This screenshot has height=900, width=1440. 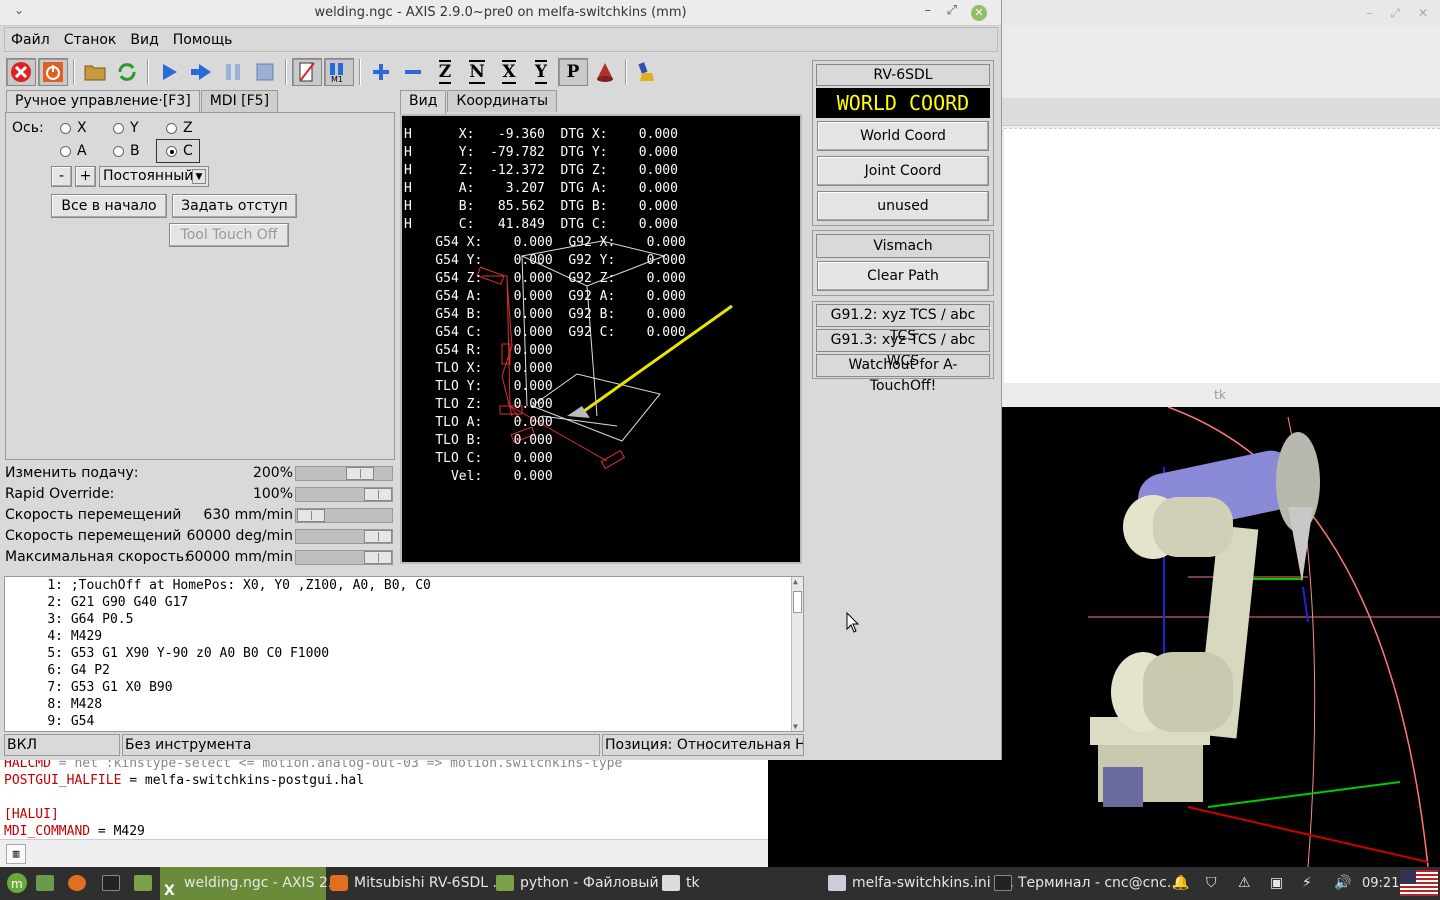 What do you see at coordinates (154, 176) in the screenshot?
I see `jog-mode-select: Постоянный ▼` at bounding box center [154, 176].